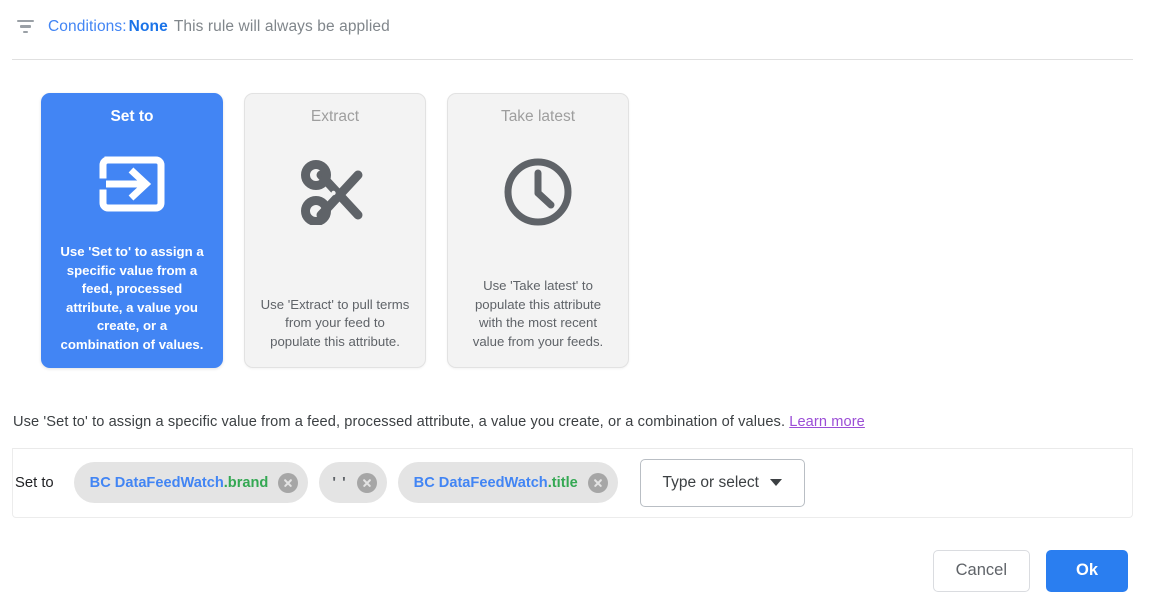 The image size is (1158, 609). Describe the element at coordinates (34, 482) in the screenshot. I see `value-row-label: Set to` at that location.